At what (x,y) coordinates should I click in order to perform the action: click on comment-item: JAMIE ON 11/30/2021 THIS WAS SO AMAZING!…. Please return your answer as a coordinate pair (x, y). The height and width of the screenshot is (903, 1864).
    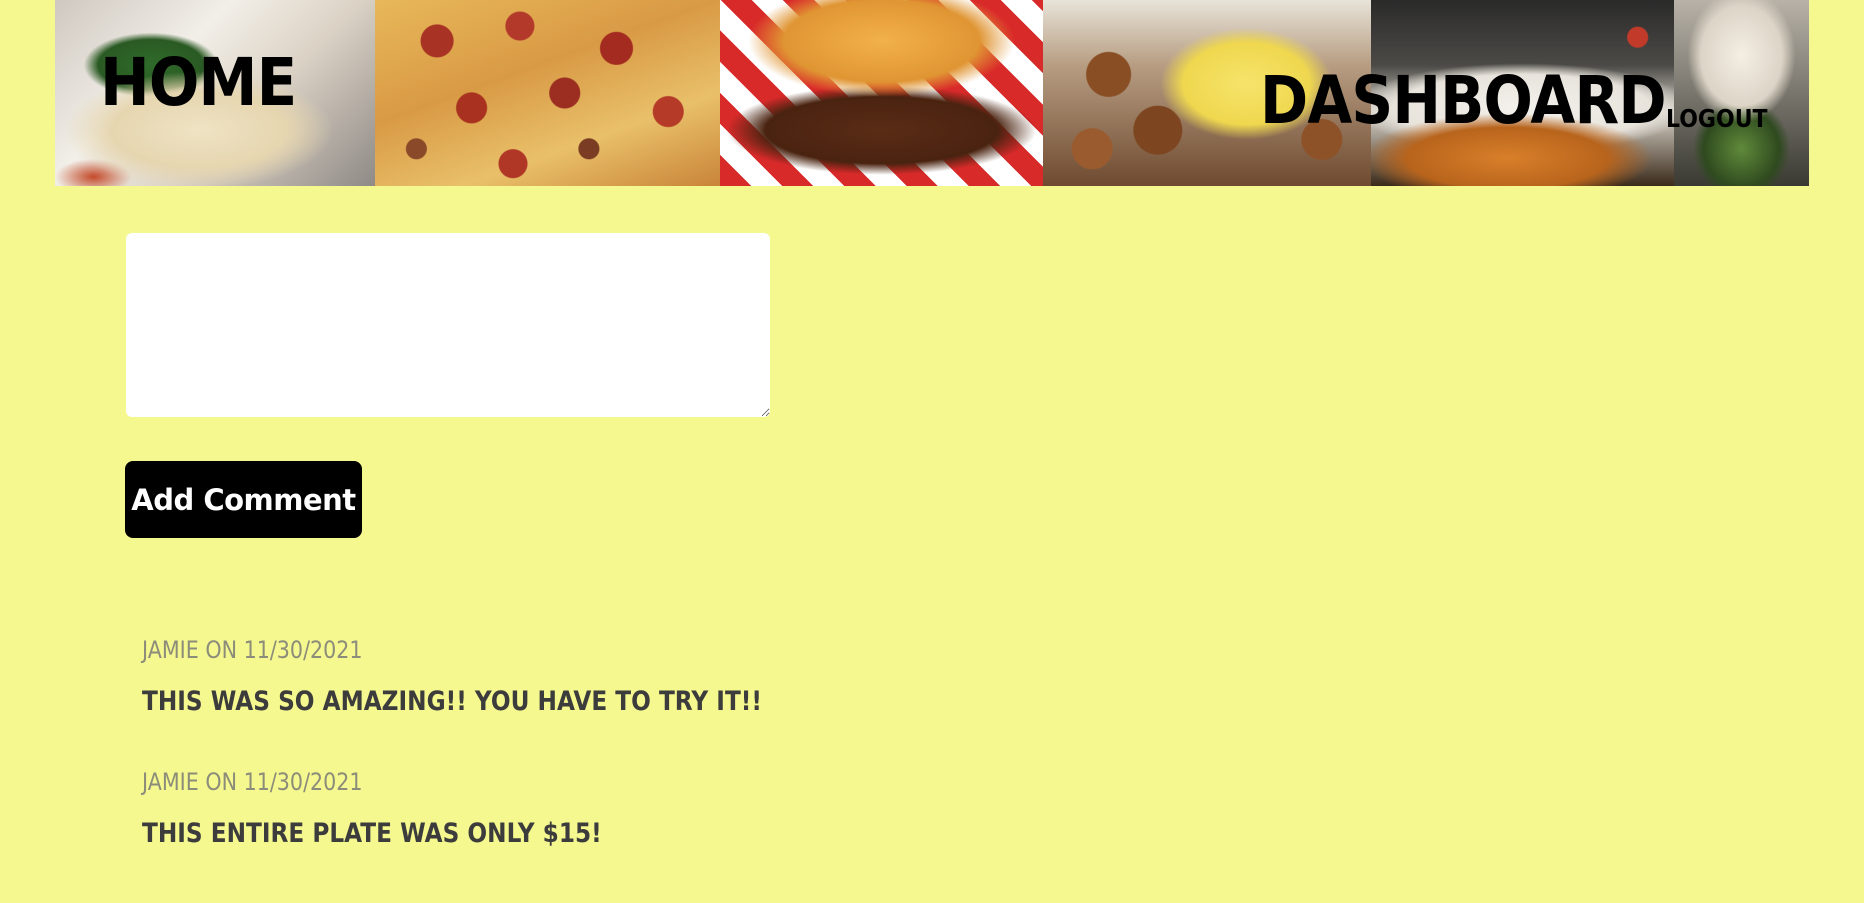
    Looking at the image, I should click on (642, 676).